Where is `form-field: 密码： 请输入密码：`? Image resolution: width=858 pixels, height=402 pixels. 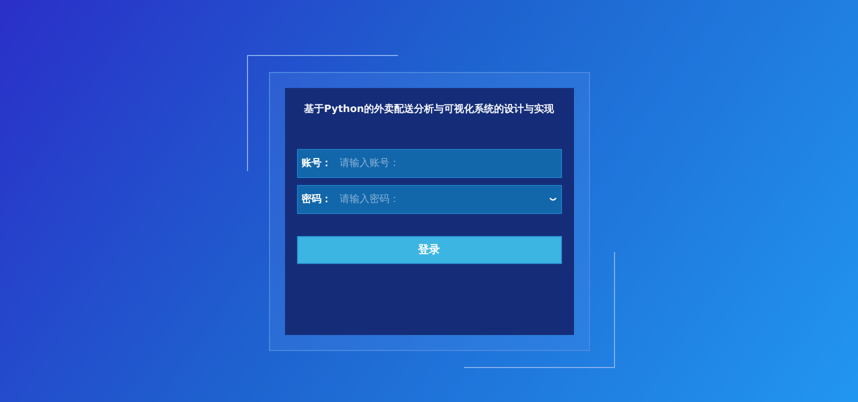
form-field: 密码： 请输入密码： is located at coordinates (429, 199).